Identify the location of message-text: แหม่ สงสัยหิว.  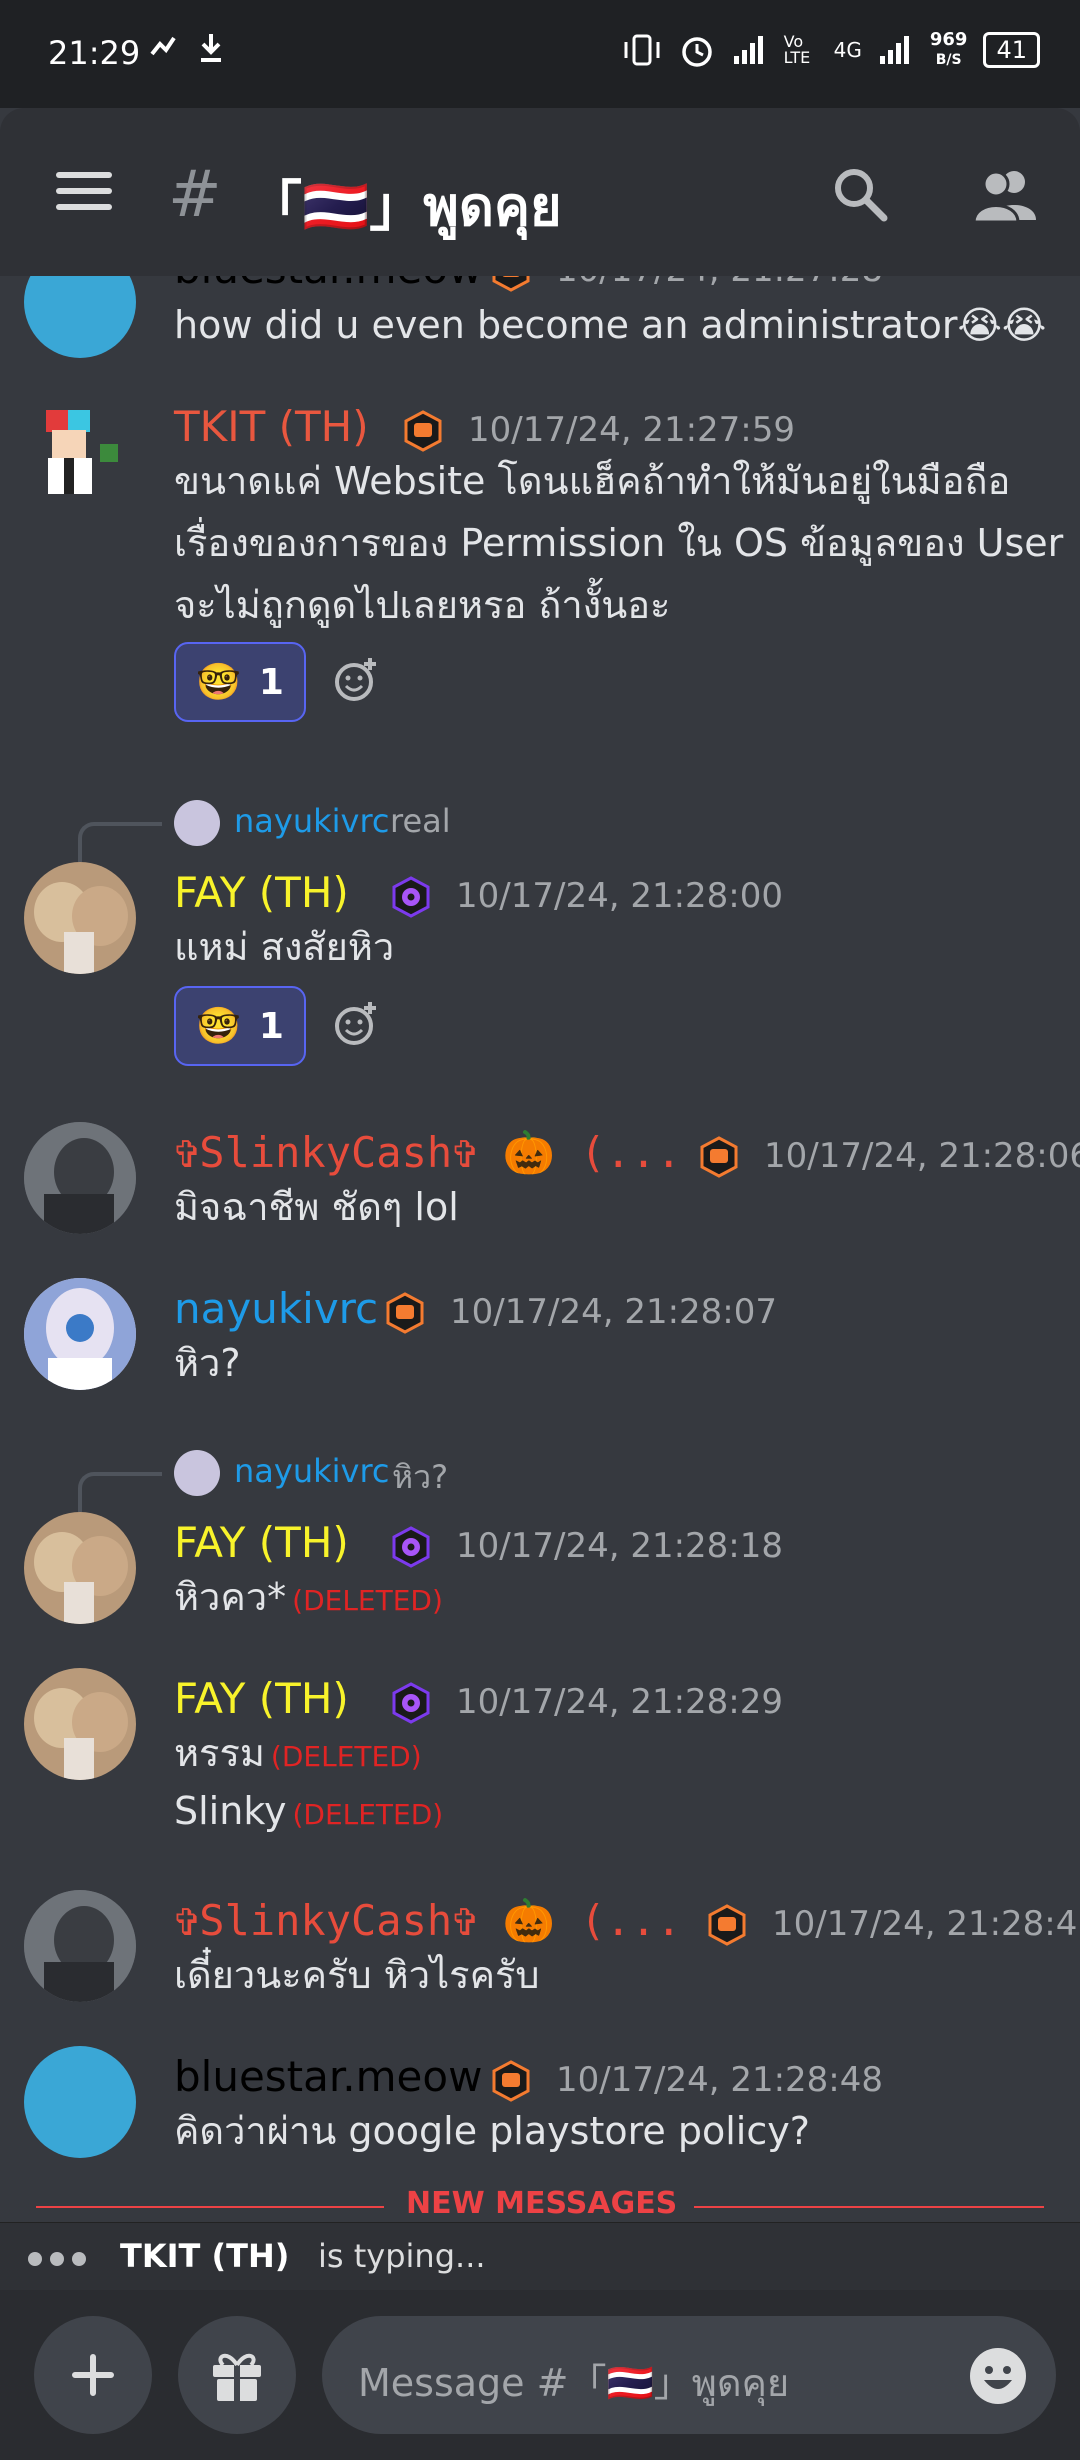
(284, 947).